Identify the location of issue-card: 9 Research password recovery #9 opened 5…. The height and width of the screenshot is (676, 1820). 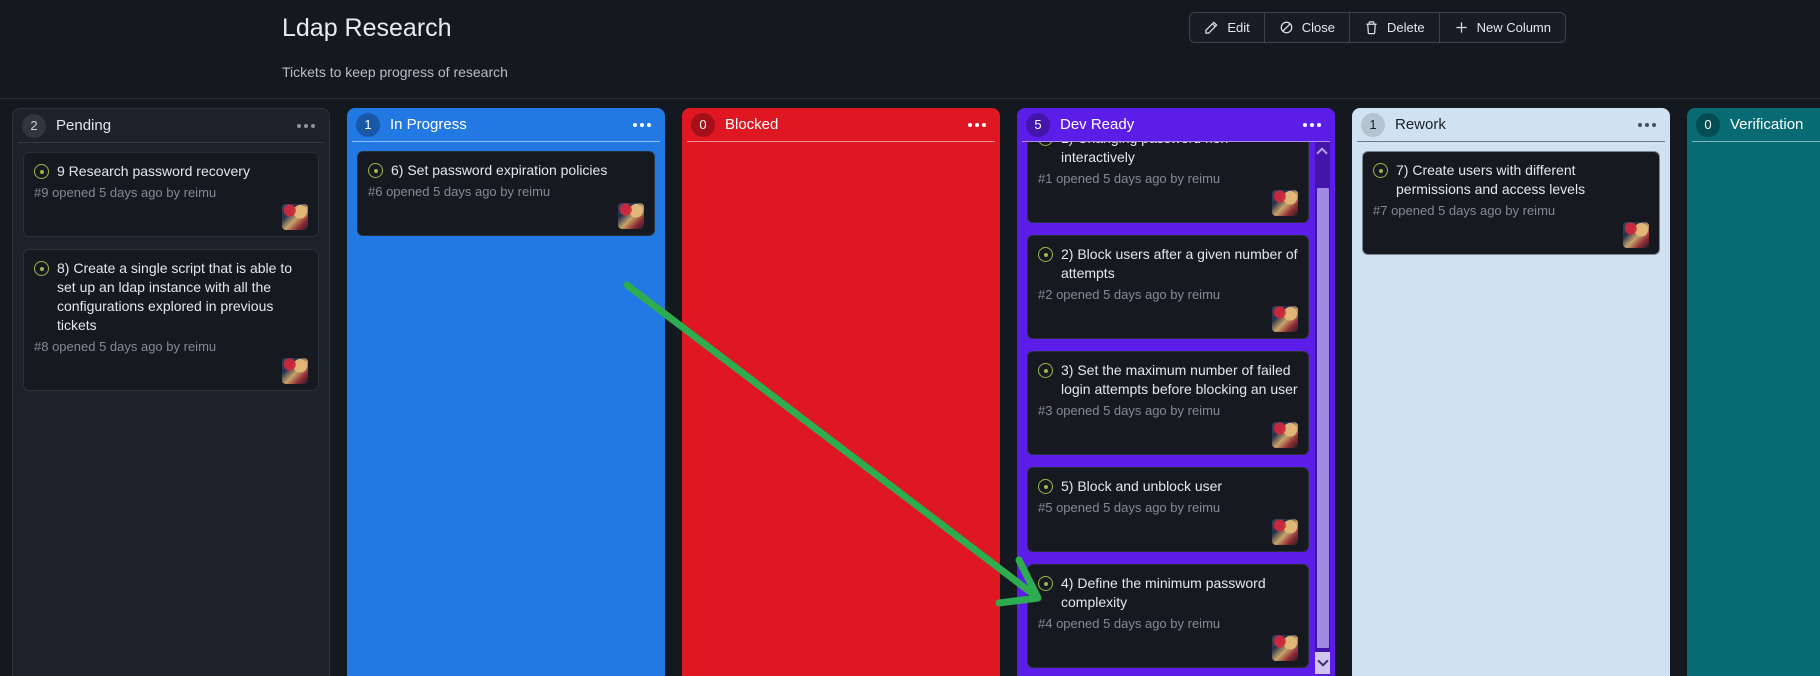
(171, 194).